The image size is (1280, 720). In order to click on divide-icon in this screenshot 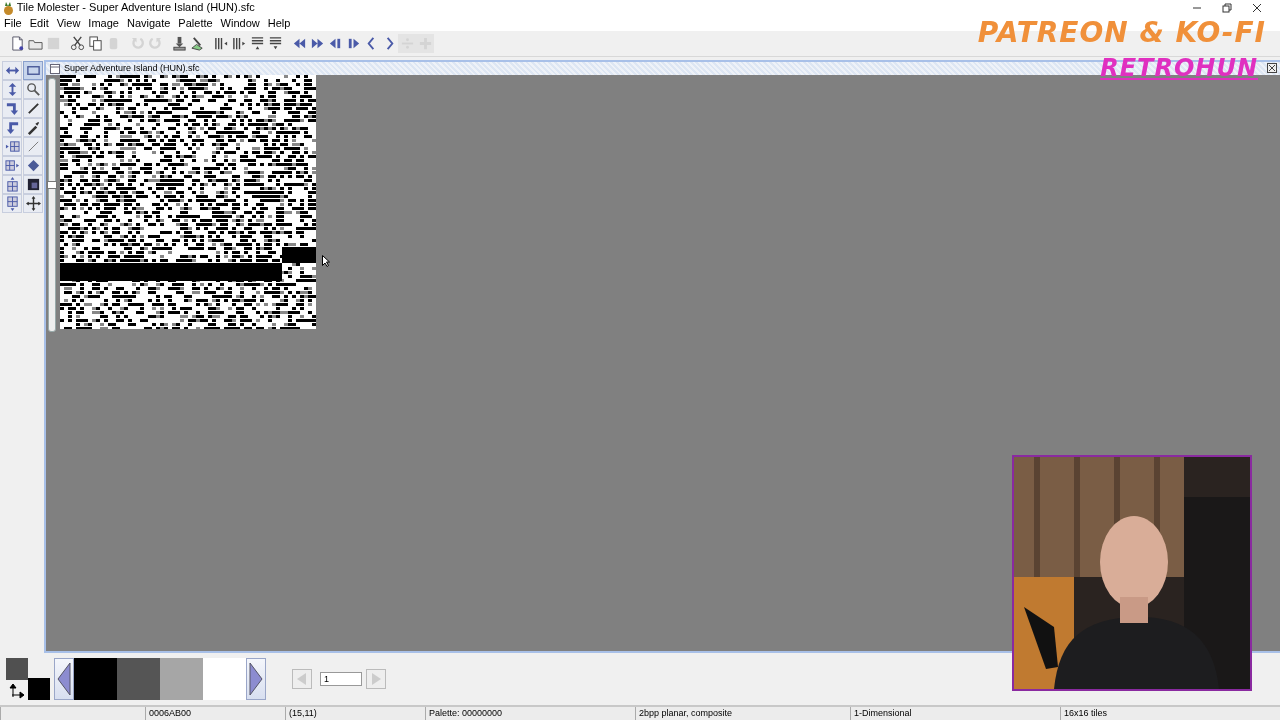, I will do `click(407, 43)`.